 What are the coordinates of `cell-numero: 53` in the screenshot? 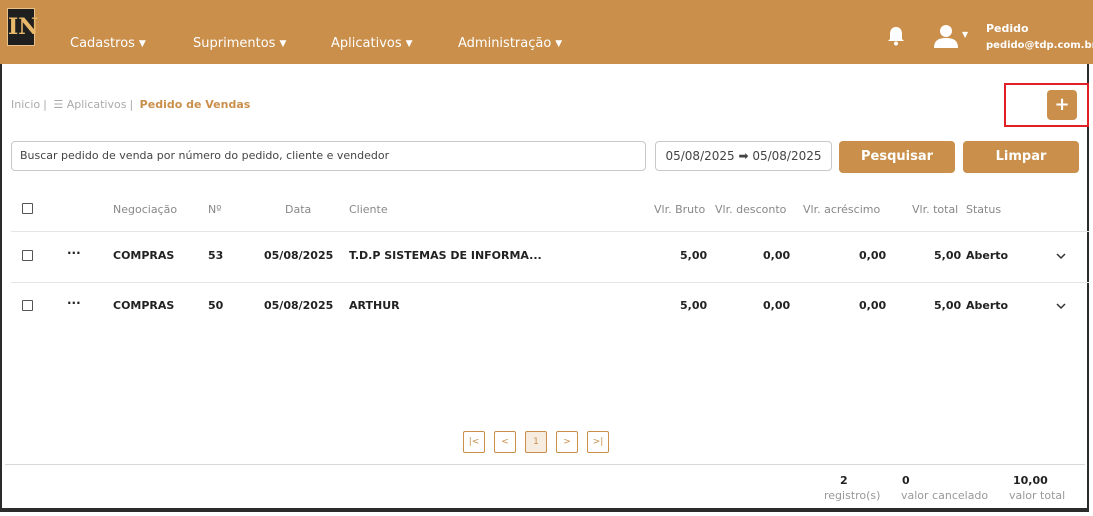 It's located at (216, 255).